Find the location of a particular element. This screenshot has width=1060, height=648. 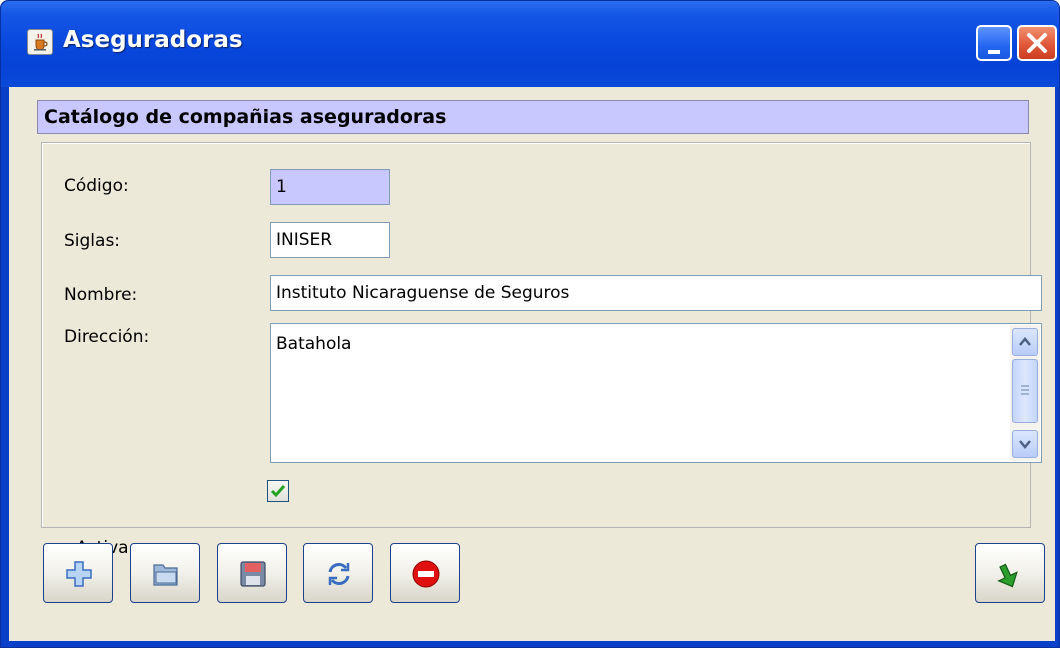

window-title: Aseguradoras is located at coordinates (153, 40).